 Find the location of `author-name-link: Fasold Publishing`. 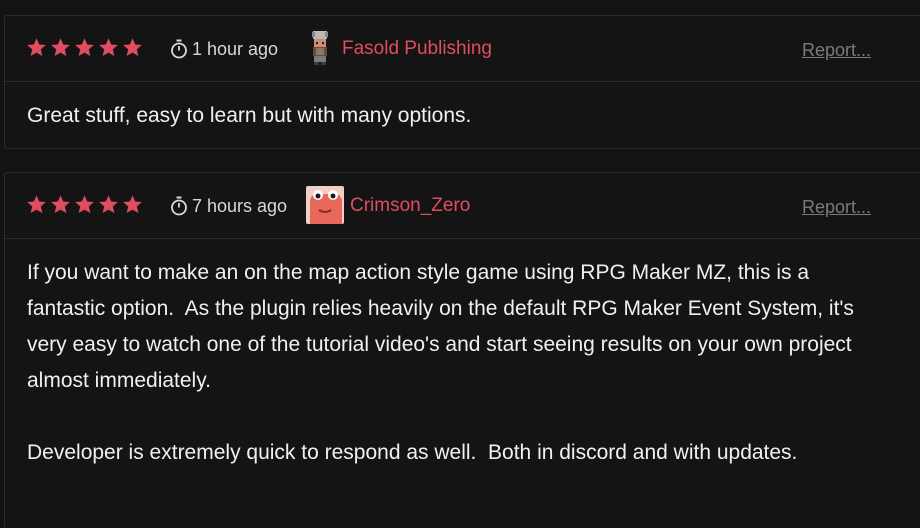

author-name-link: Fasold Publishing is located at coordinates (417, 49).